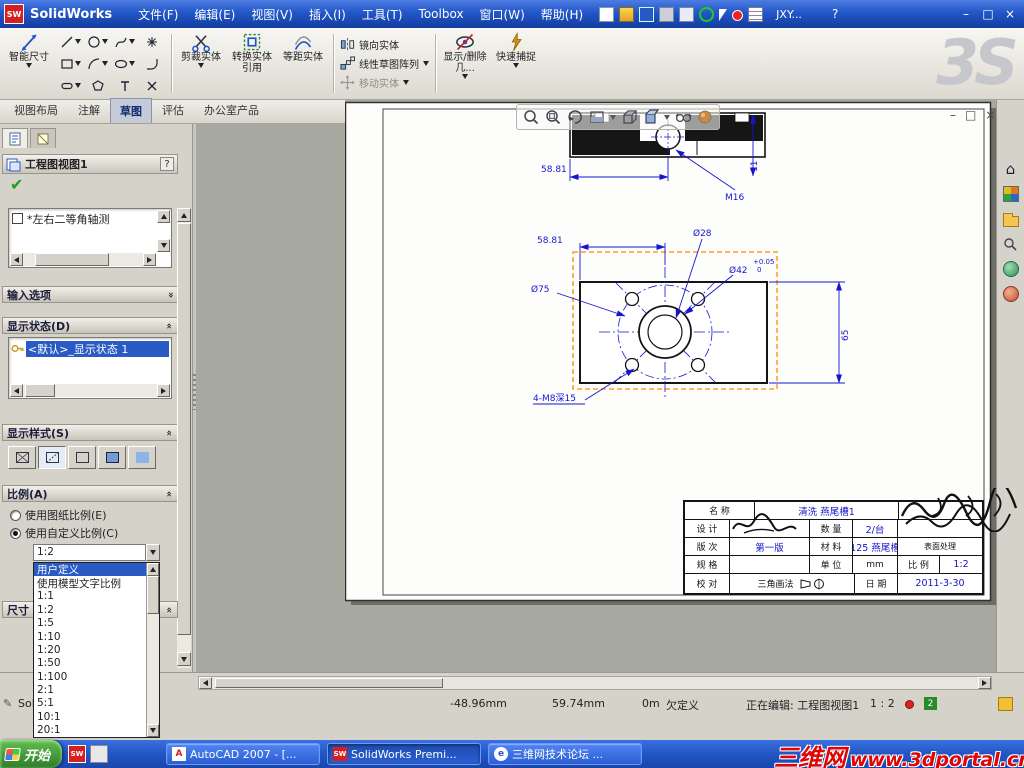  I want to click on print-icon, so click(667, 14).